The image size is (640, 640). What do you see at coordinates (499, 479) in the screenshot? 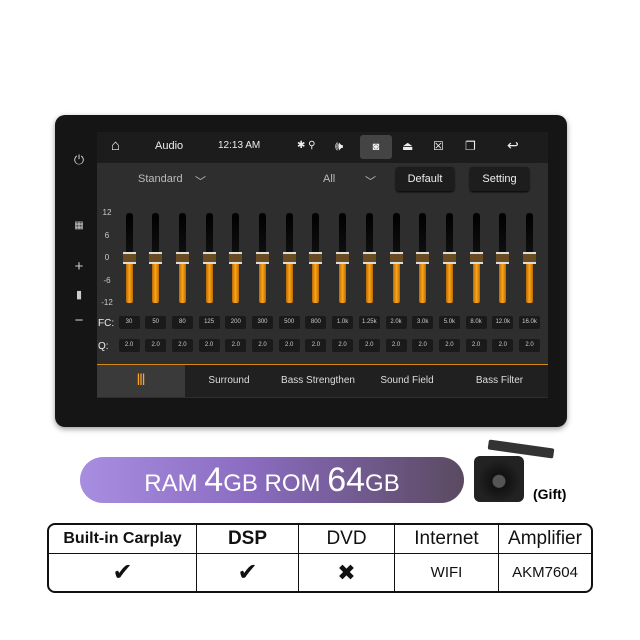
I see `backup-camera-image` at bounding box center [499, 479].